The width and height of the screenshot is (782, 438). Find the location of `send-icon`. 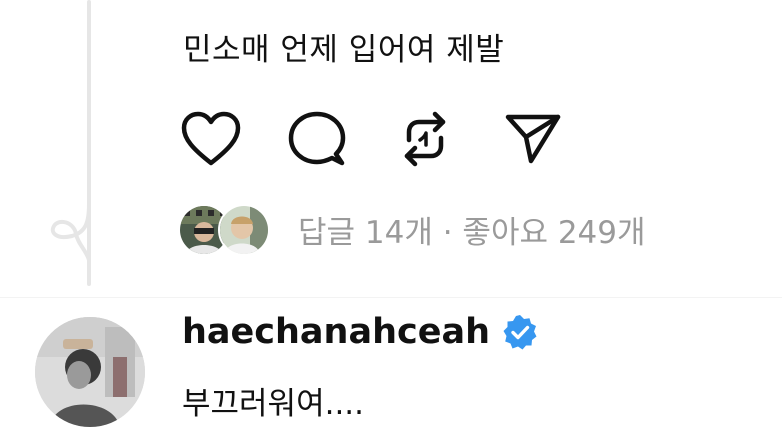

send-icon is located at coordinates (533, 139).